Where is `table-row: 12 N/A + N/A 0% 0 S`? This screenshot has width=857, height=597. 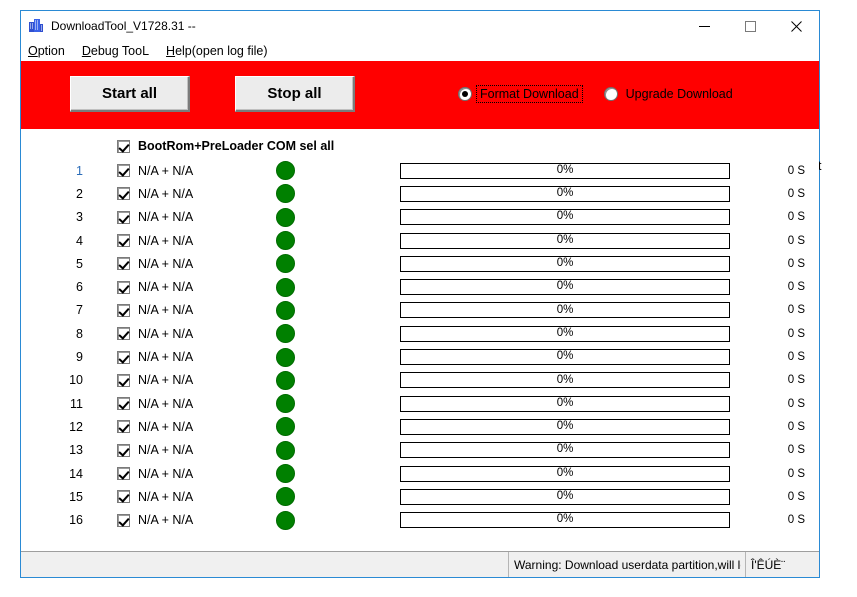
table-row: 12 N/A + N/A 0% 0 S is located at coordinates (420, 426).